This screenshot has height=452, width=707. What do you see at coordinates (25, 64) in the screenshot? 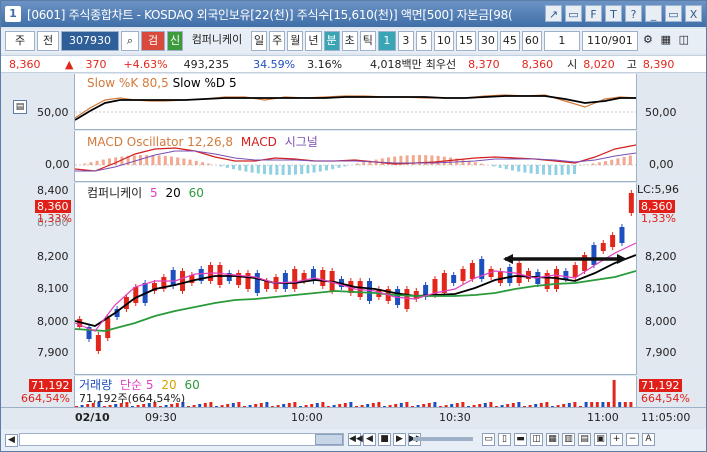
I see `current-price: 8,360` at bounding box center [25, 64].